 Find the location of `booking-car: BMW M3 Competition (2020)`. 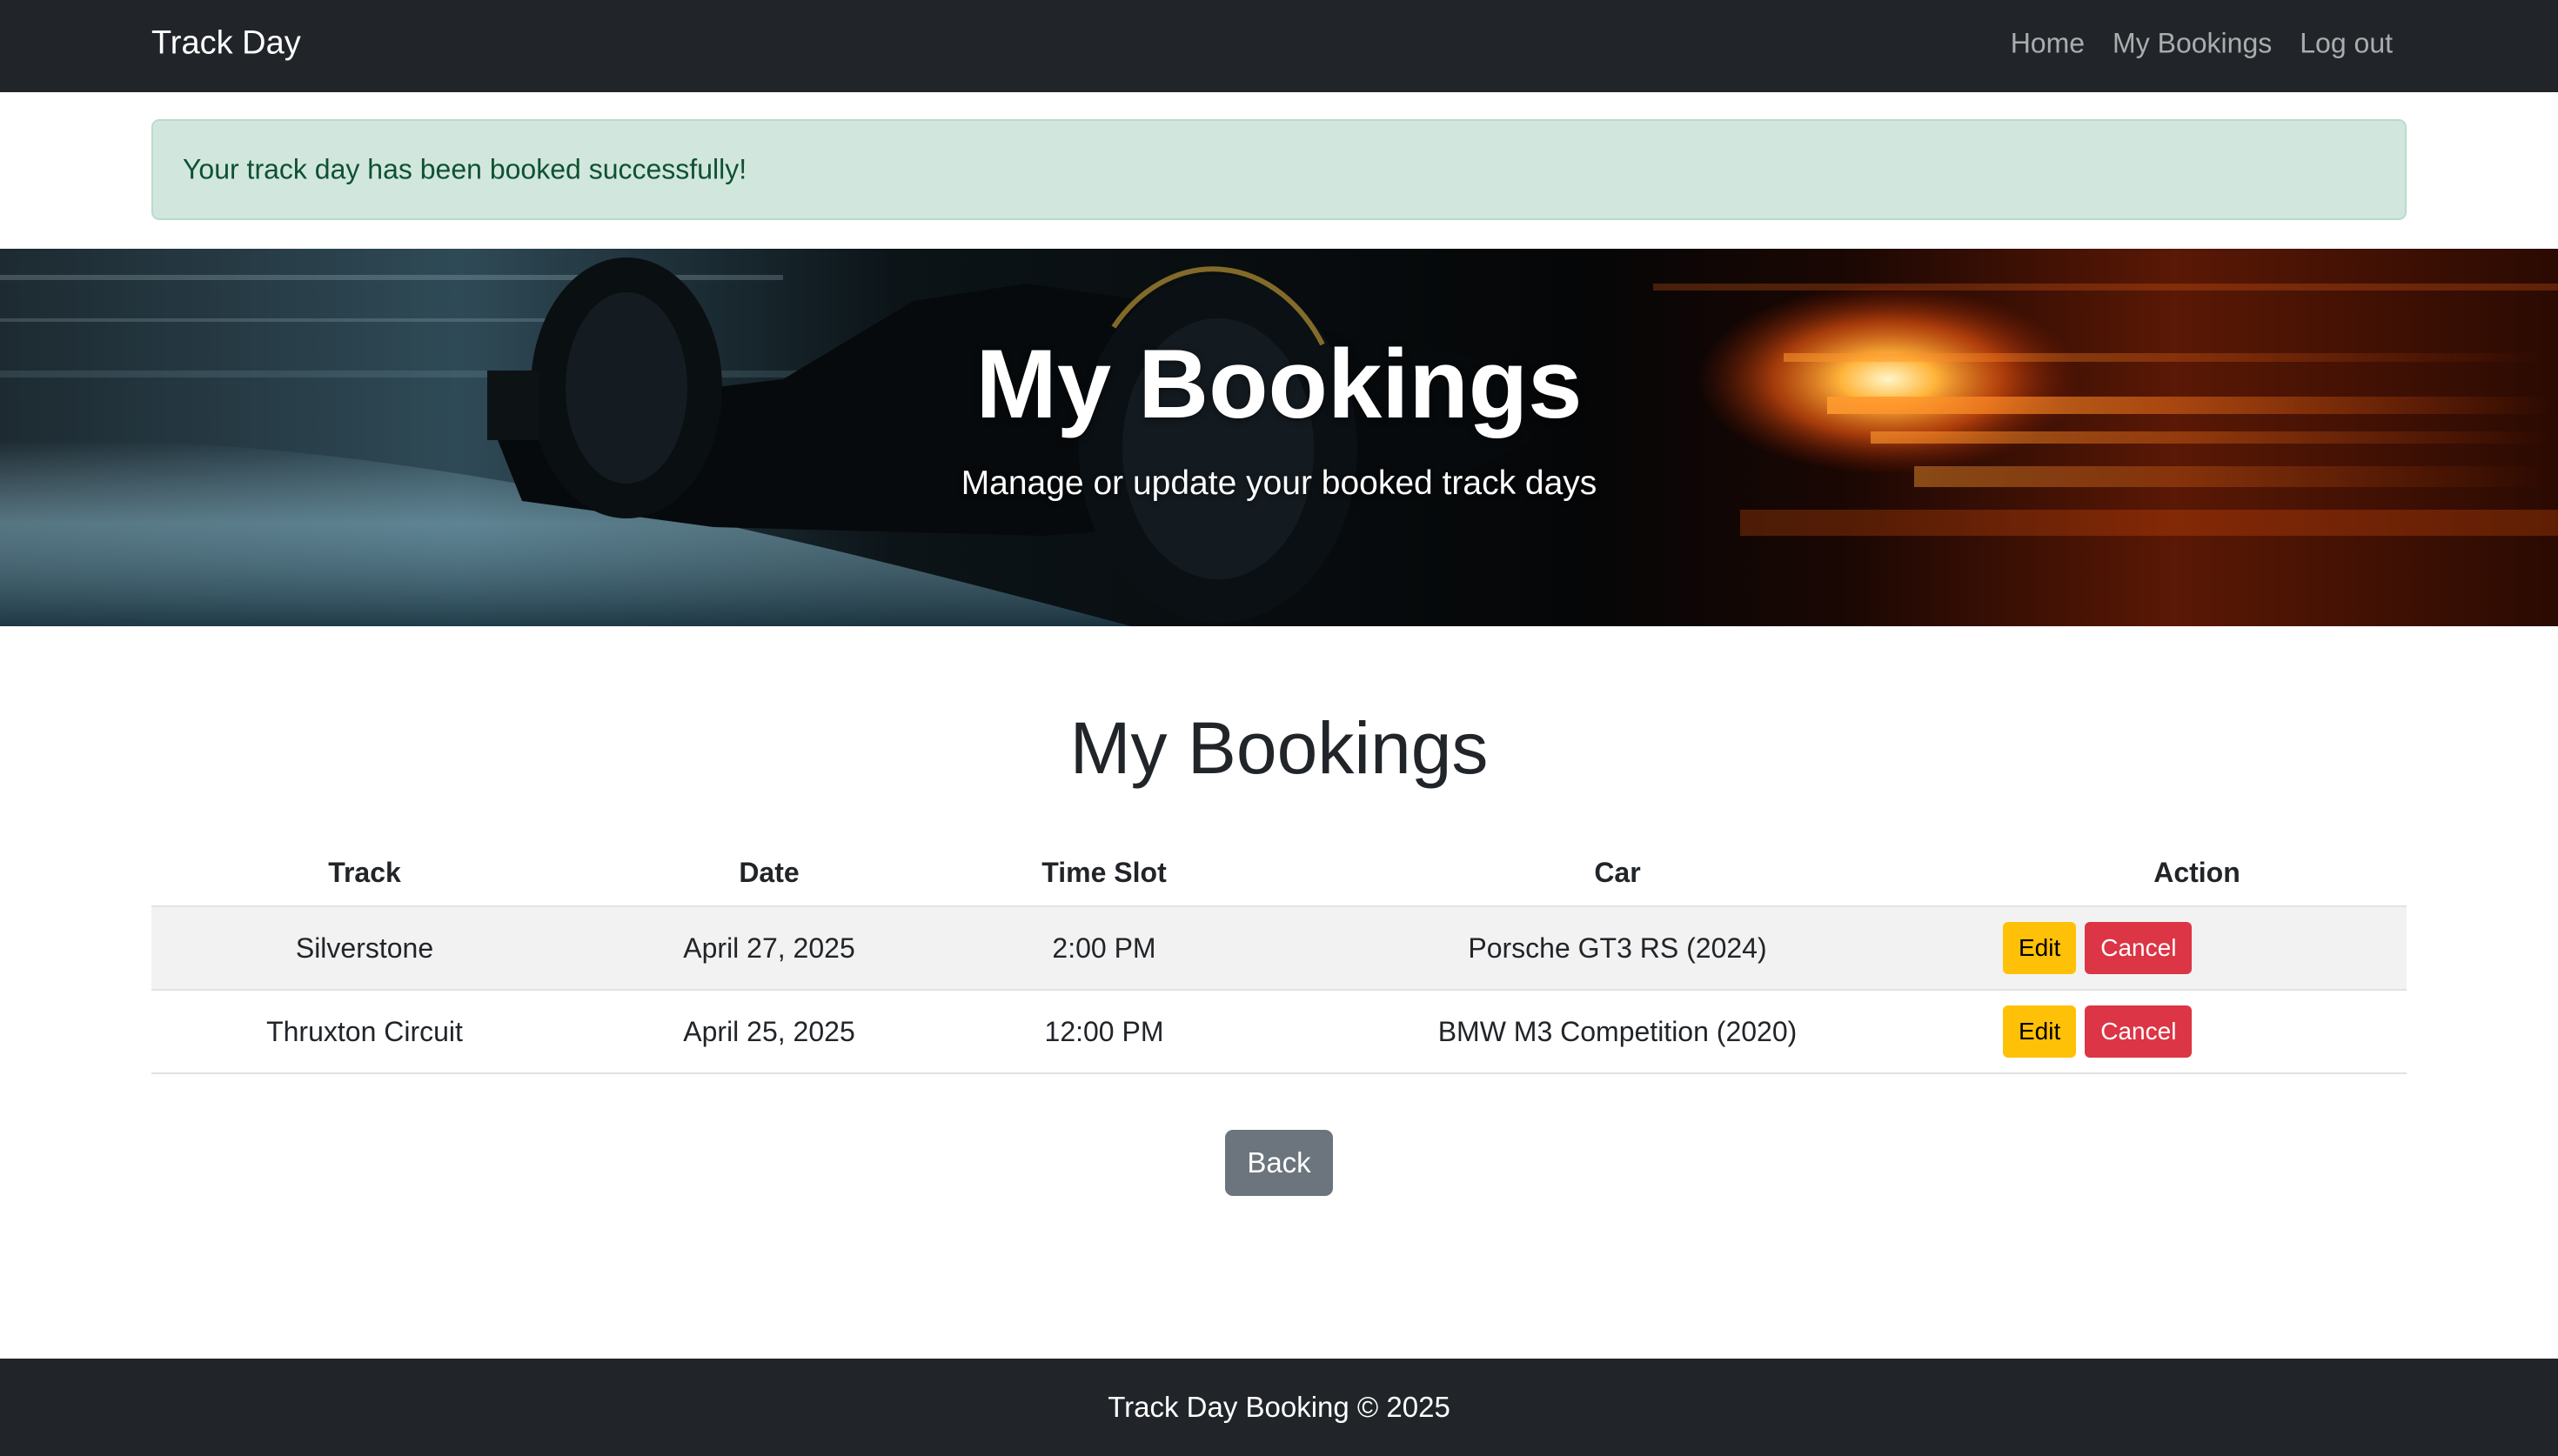

booking-car: BMW M3 Competition (2020) is located at coordinates (1617, 1032).